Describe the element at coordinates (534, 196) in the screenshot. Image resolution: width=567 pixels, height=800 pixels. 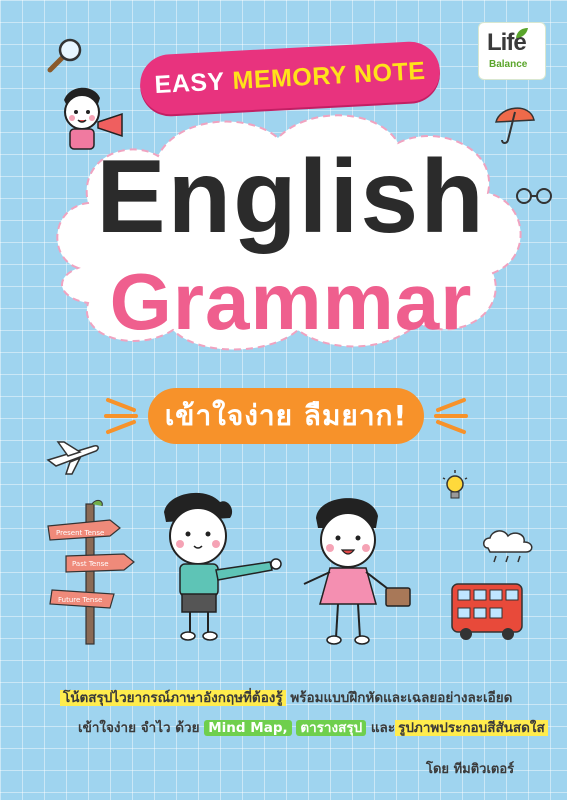
I see `glasses-icon` at that location.